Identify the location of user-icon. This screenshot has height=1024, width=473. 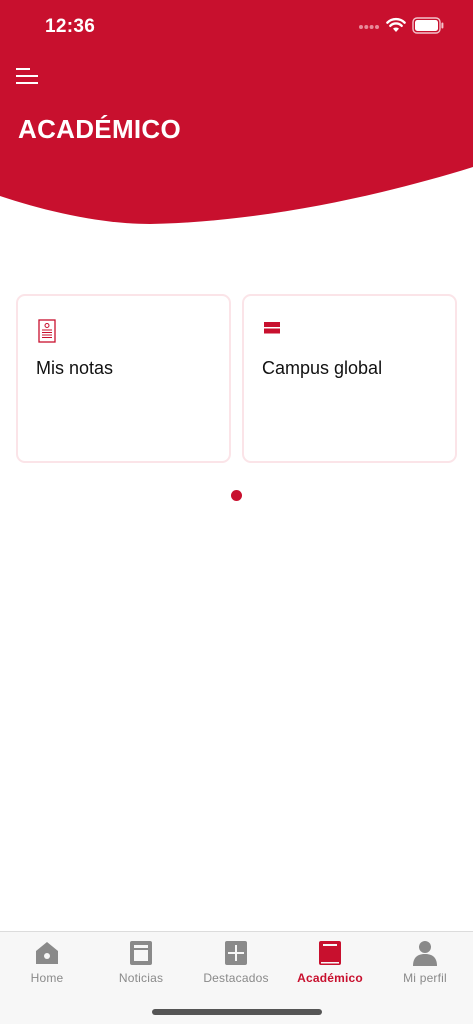
(425, 953).